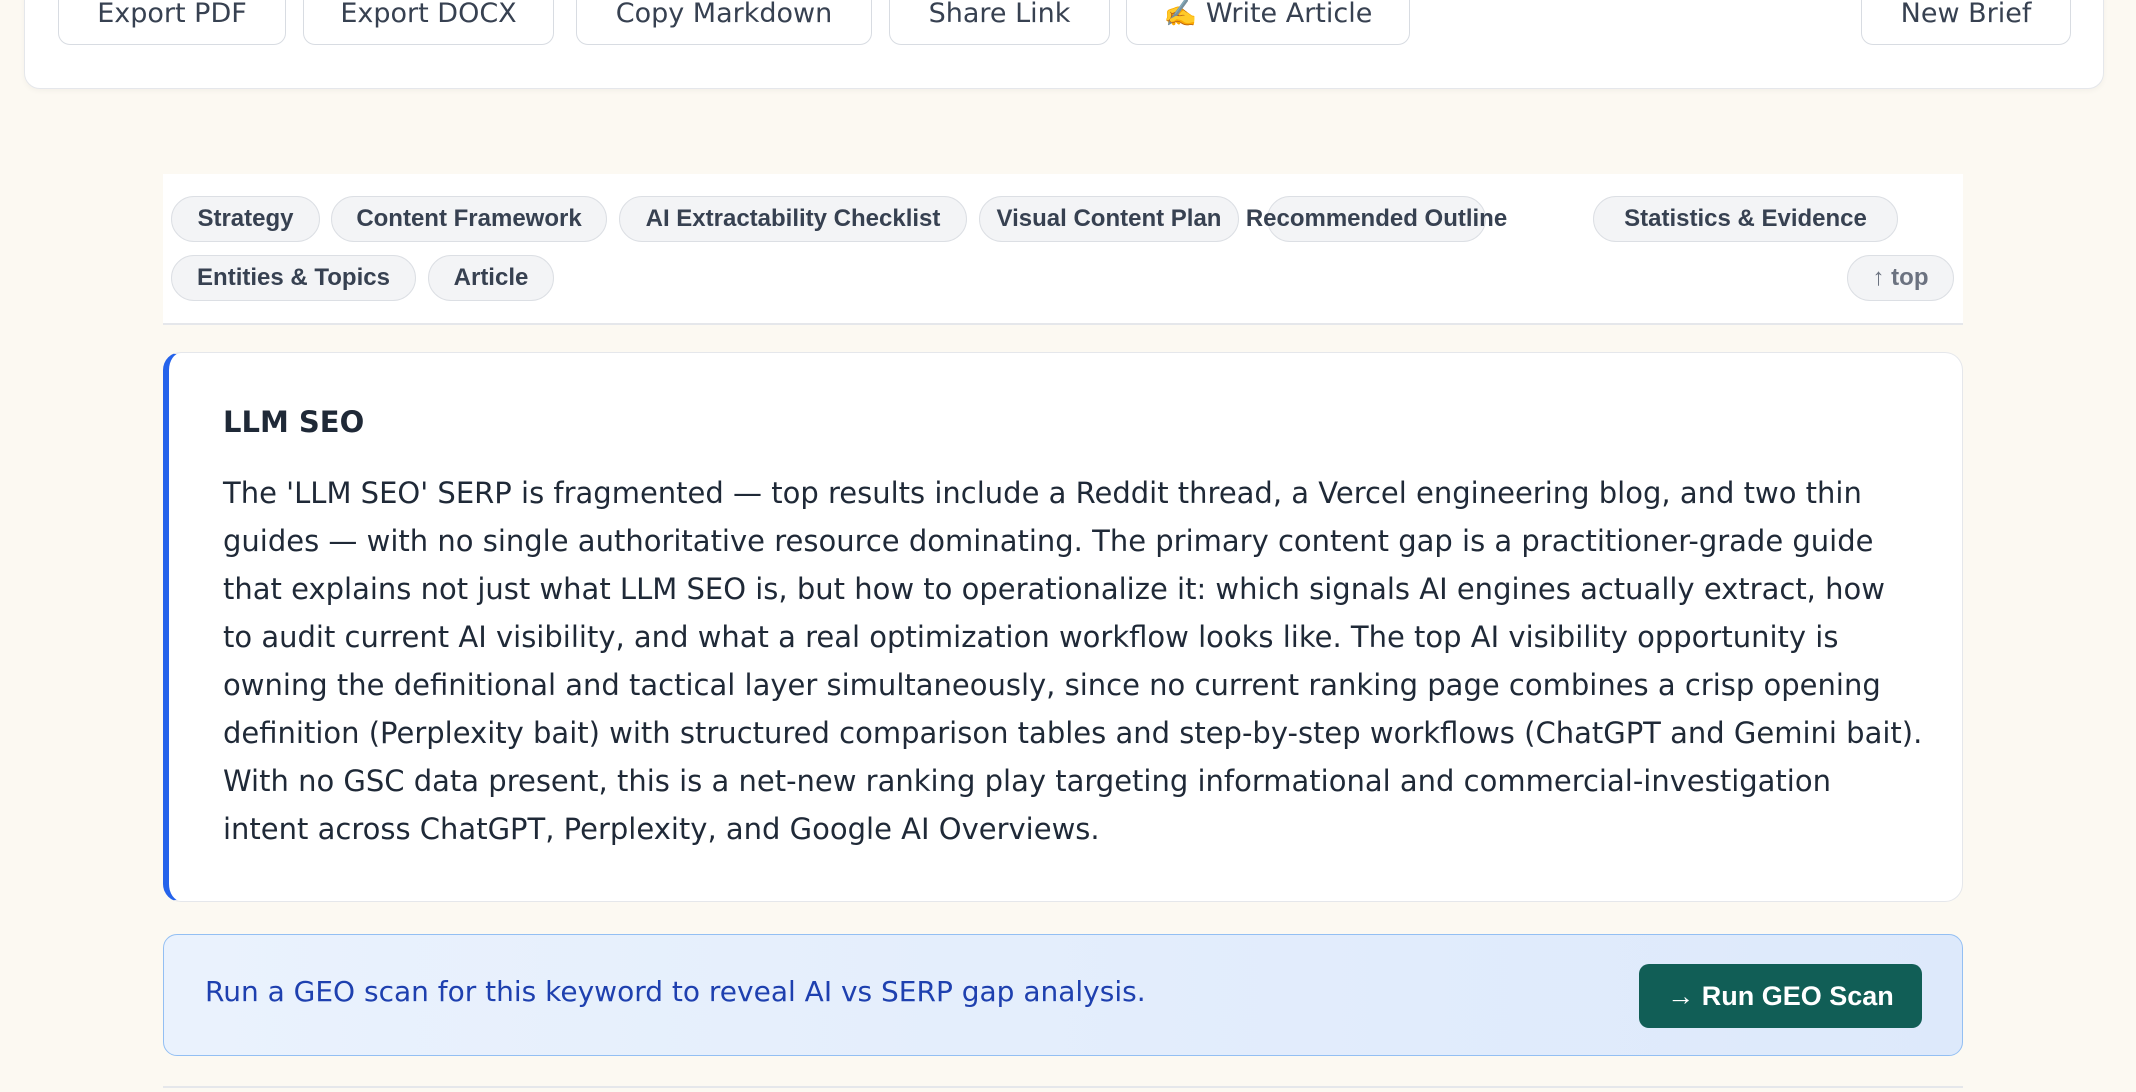  Describe the element at coordinates (1063, 1089) in the screenshot. I see `next-section-edge` at that location.